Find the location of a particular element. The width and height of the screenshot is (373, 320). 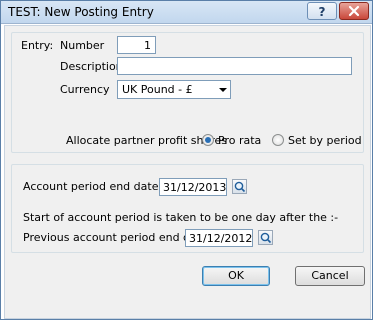

close-button is located at coordinates (354, 11).